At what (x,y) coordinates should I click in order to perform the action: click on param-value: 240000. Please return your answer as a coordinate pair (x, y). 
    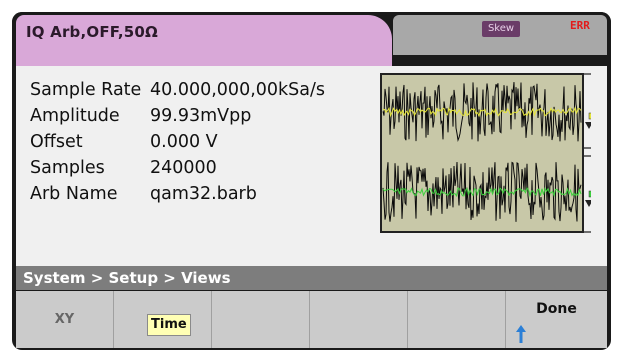
    Looking at the image, I should click on (183, 168).